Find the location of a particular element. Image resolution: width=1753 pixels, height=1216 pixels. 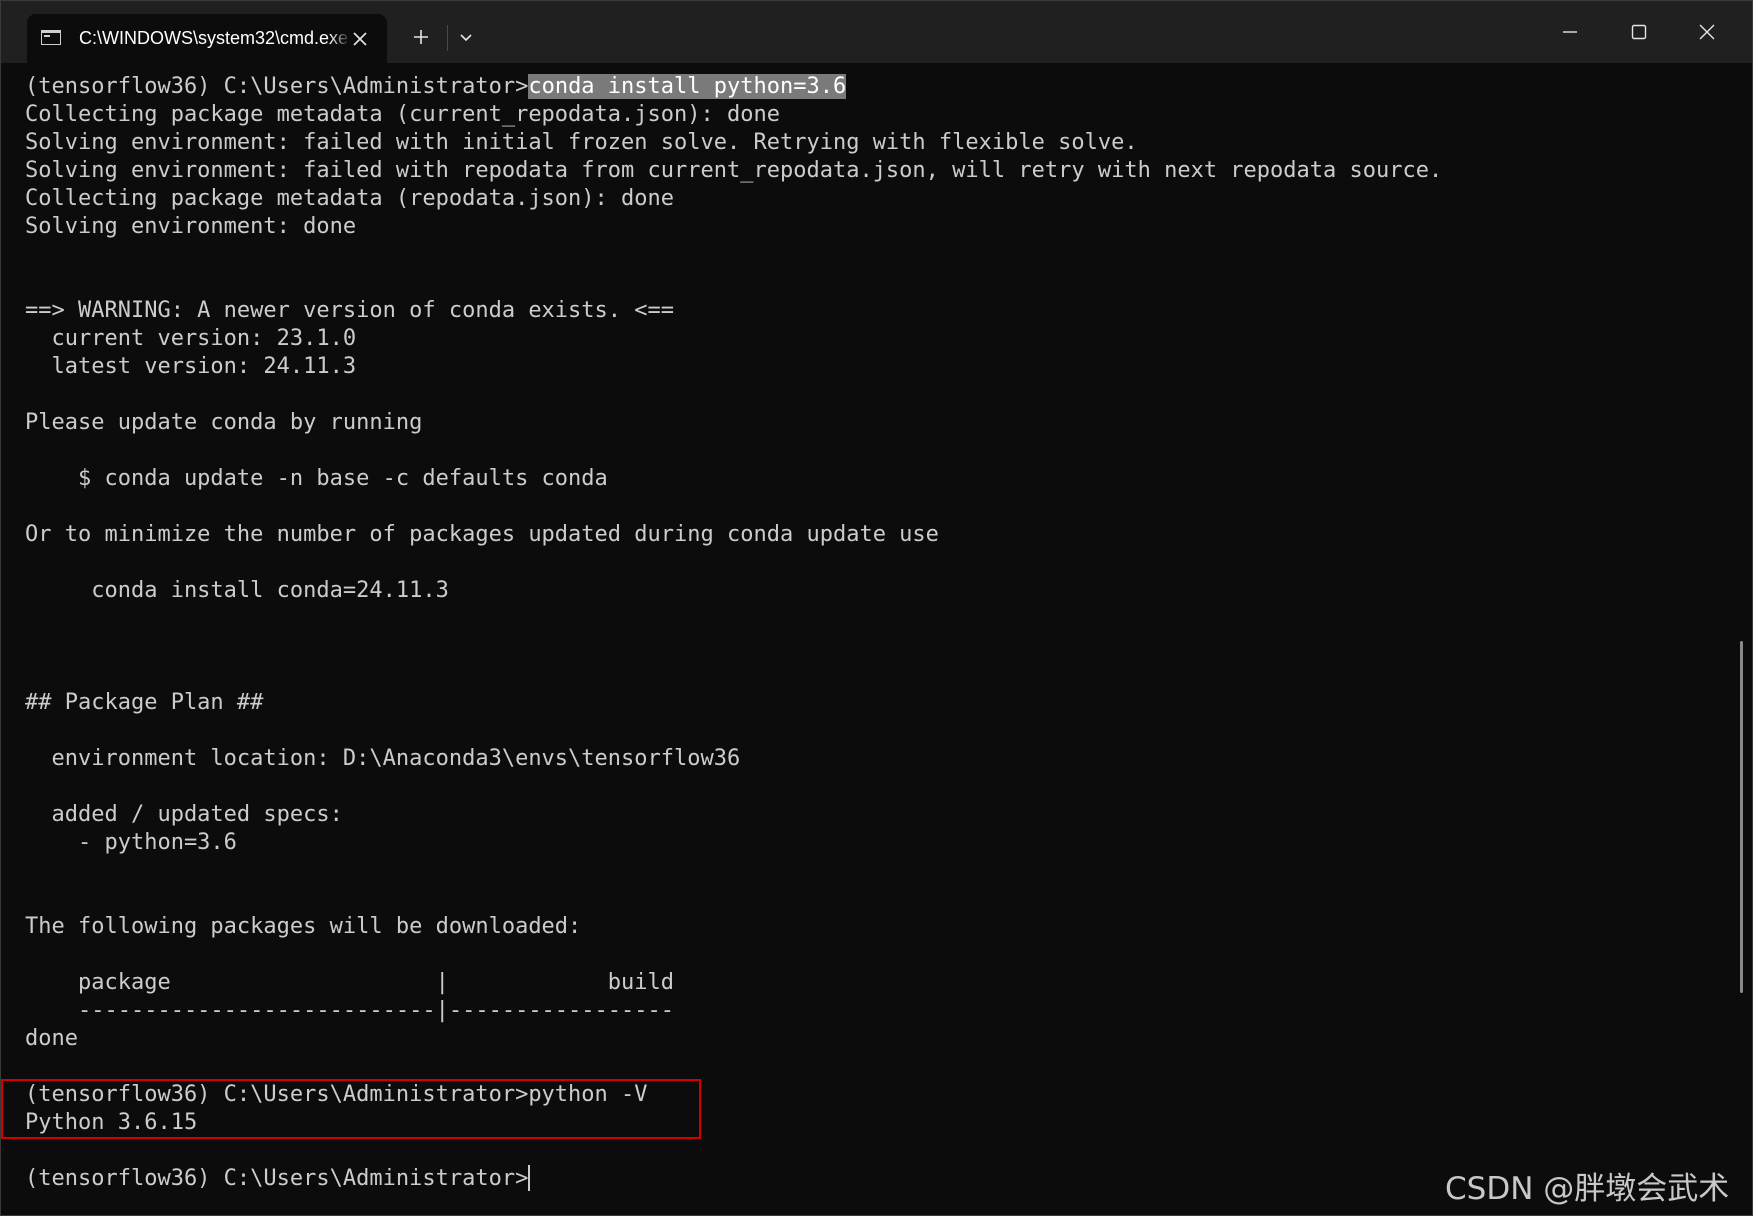

terminal-line: added / updated specs: is located at coordinates (184, 814).